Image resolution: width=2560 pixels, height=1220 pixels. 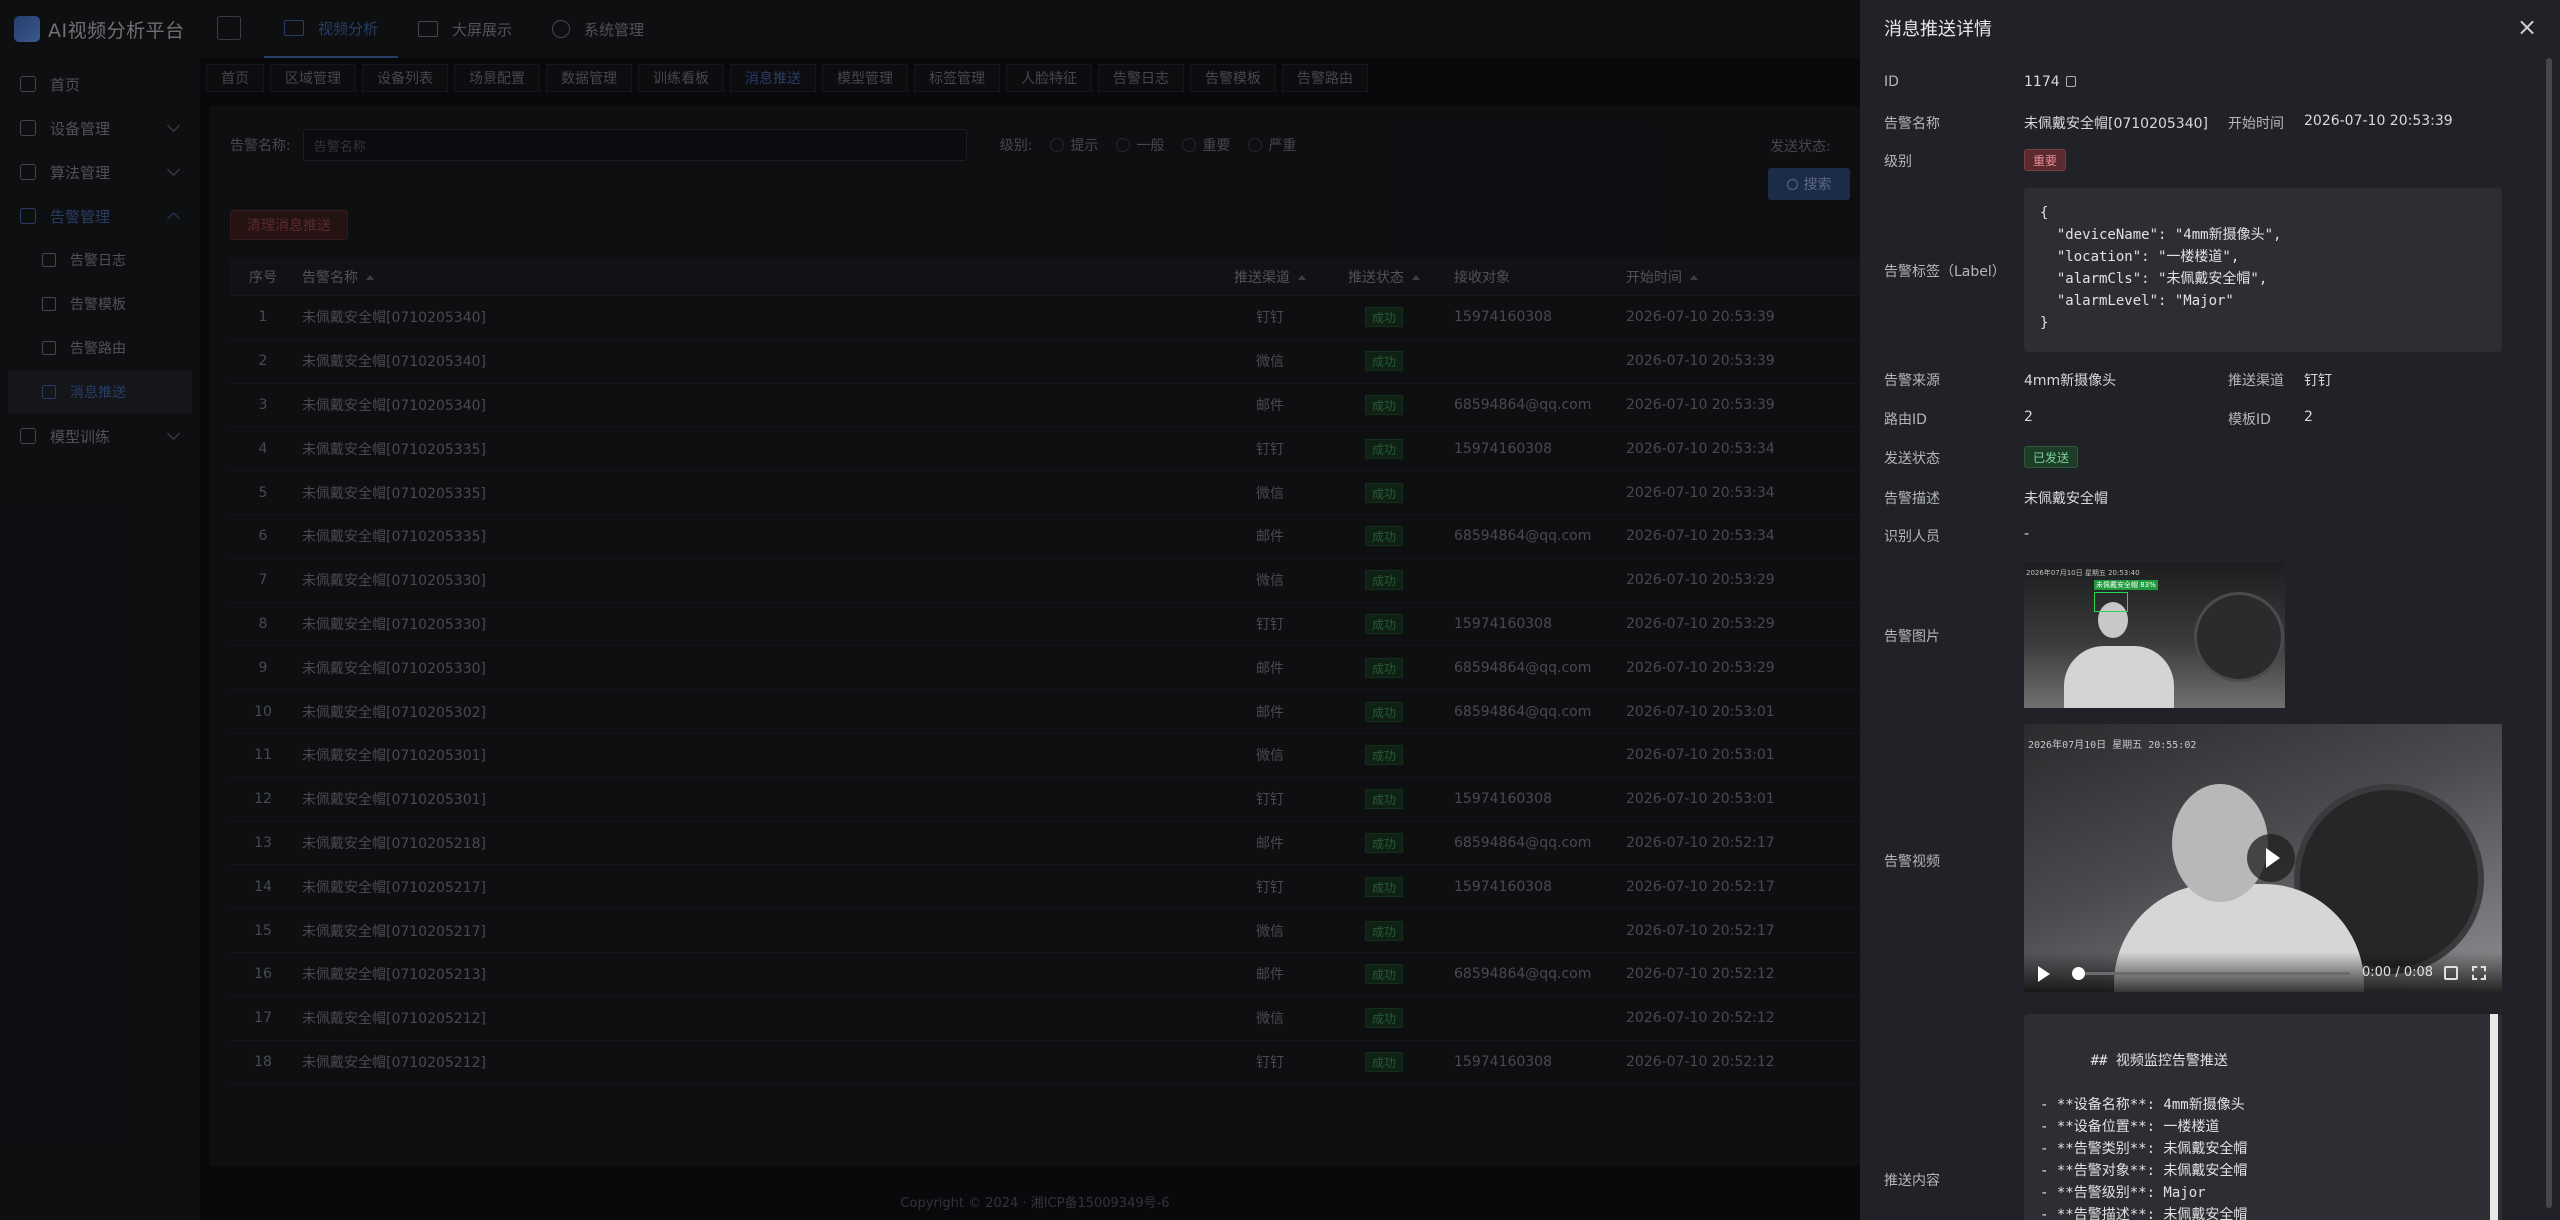 What do you see at coordinates (2028, 417) in the screenshot?
I see `route-value: 2` at bounding box center [2028, 417].